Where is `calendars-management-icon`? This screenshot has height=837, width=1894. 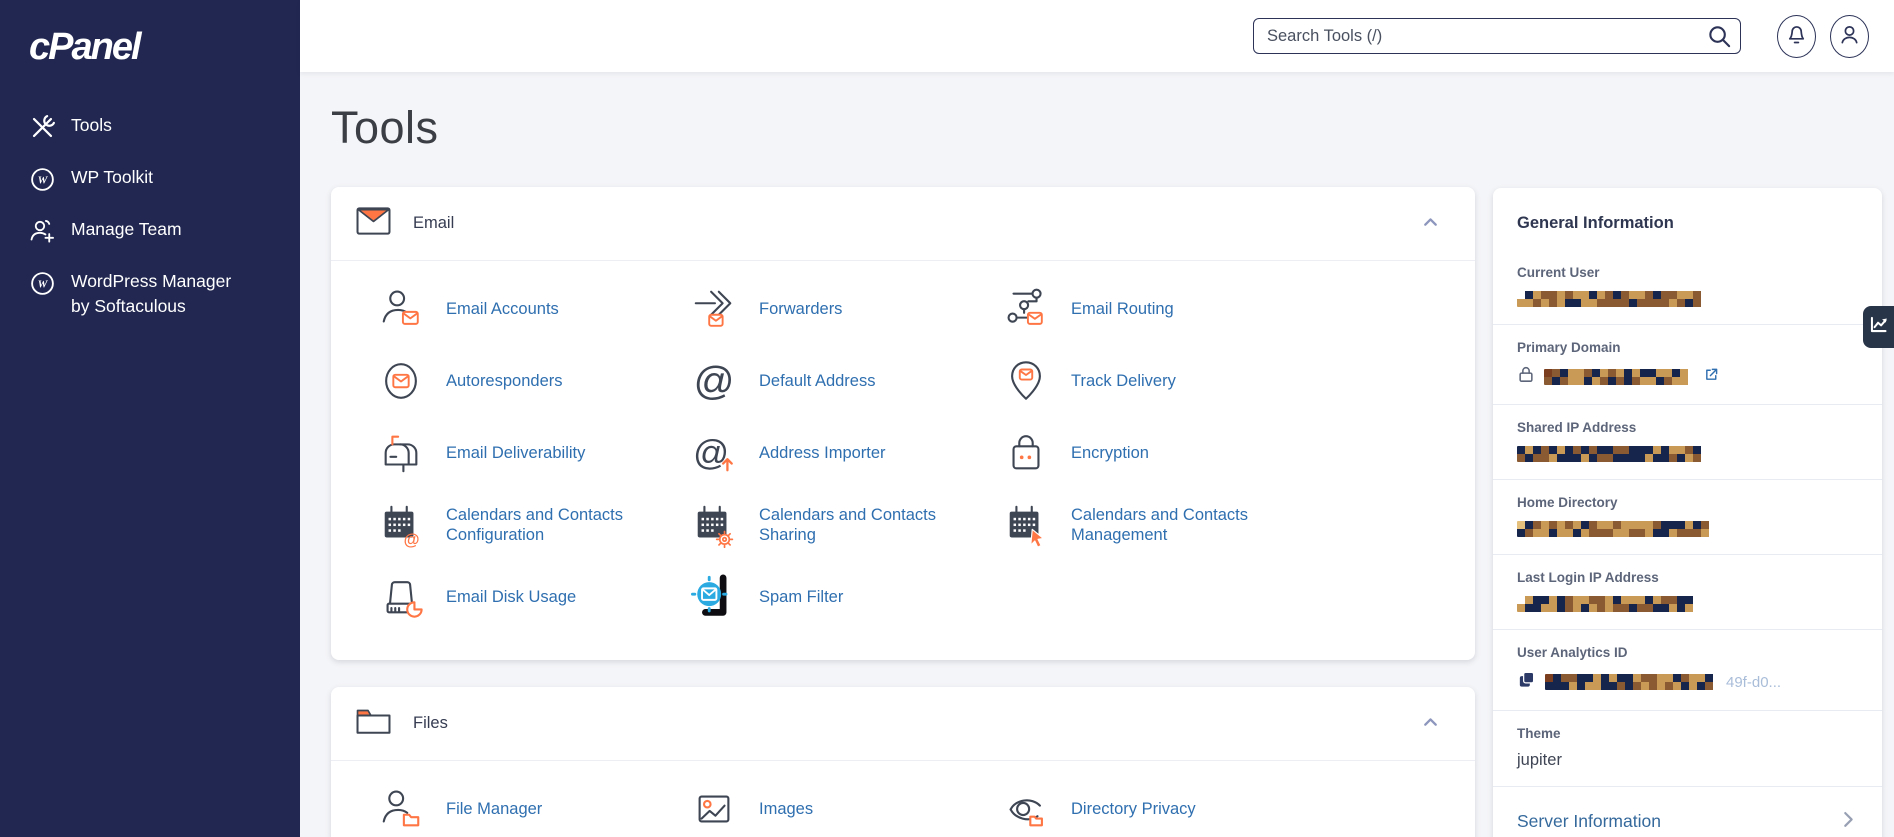 calendars-management-icon is located at coordinates (1026, 525).